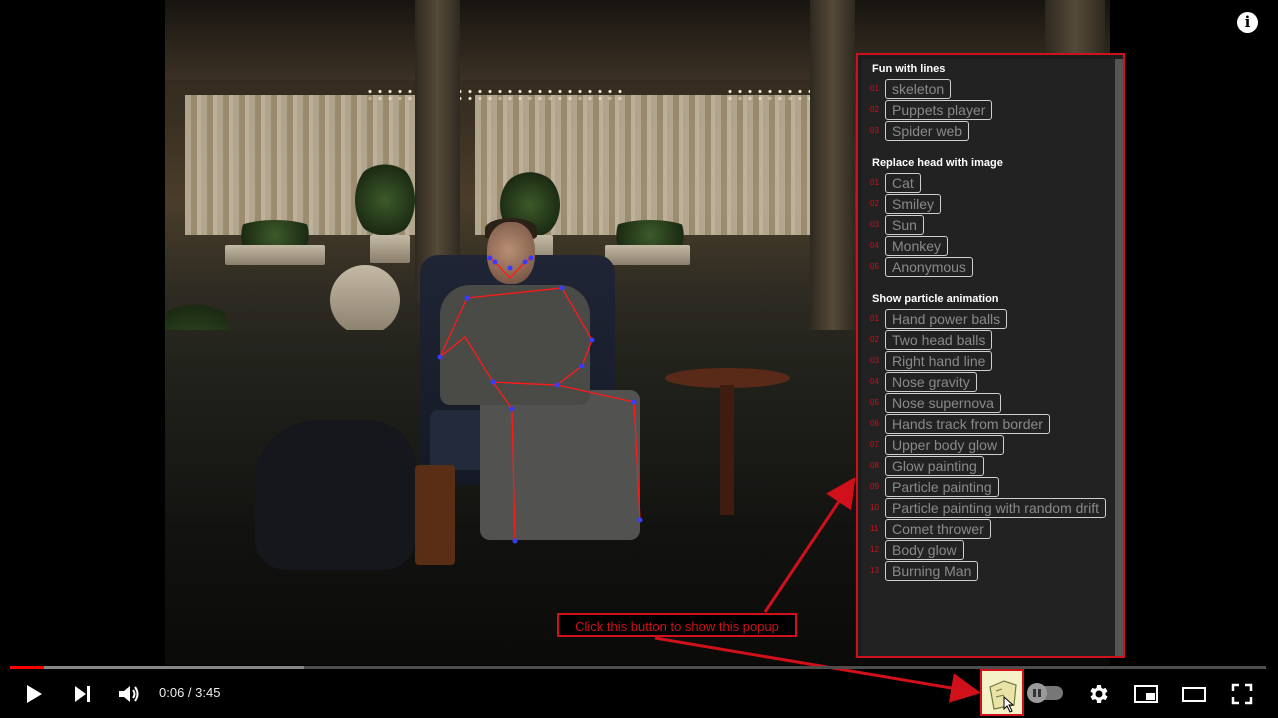 The image size is (1278, 718). I want to click on next-button, so click(82, 694).